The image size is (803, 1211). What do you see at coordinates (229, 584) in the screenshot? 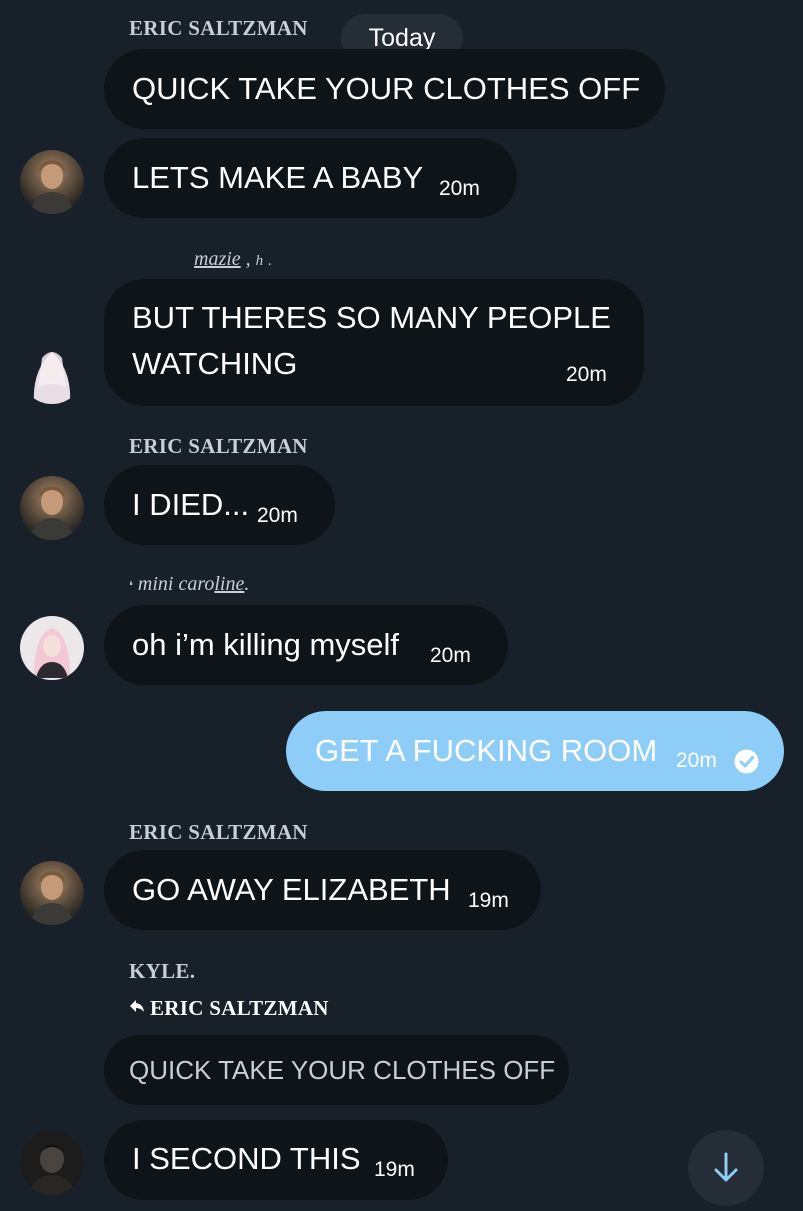
I see `sender-name-part: line` at bounding box center [229, 584].